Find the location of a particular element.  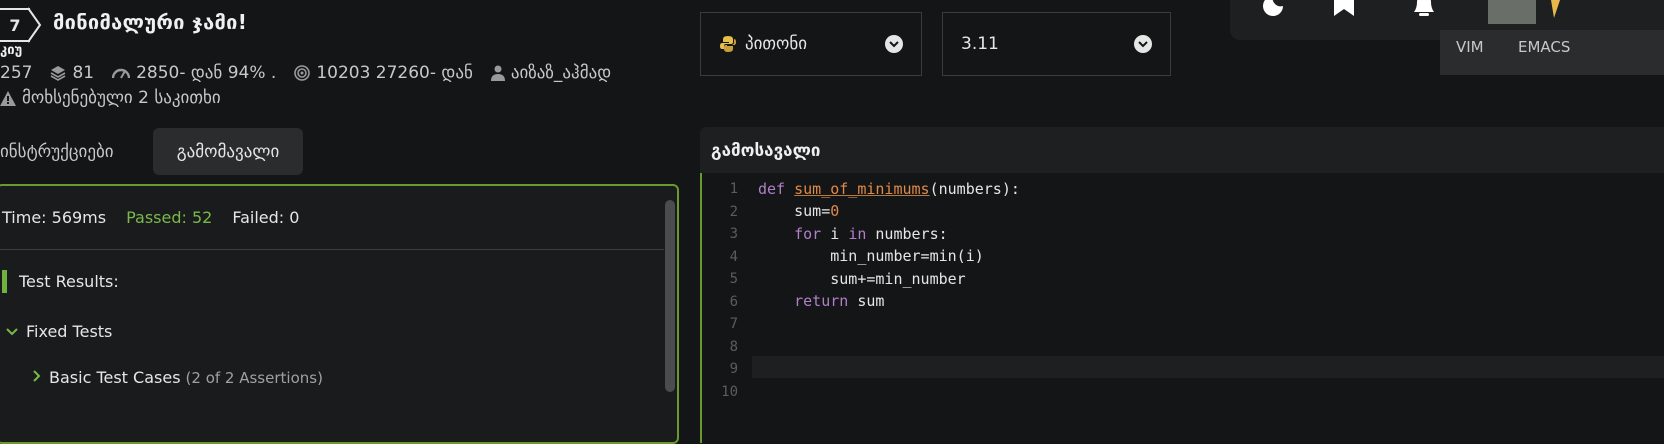

divider is located at coordinates (332, 249).